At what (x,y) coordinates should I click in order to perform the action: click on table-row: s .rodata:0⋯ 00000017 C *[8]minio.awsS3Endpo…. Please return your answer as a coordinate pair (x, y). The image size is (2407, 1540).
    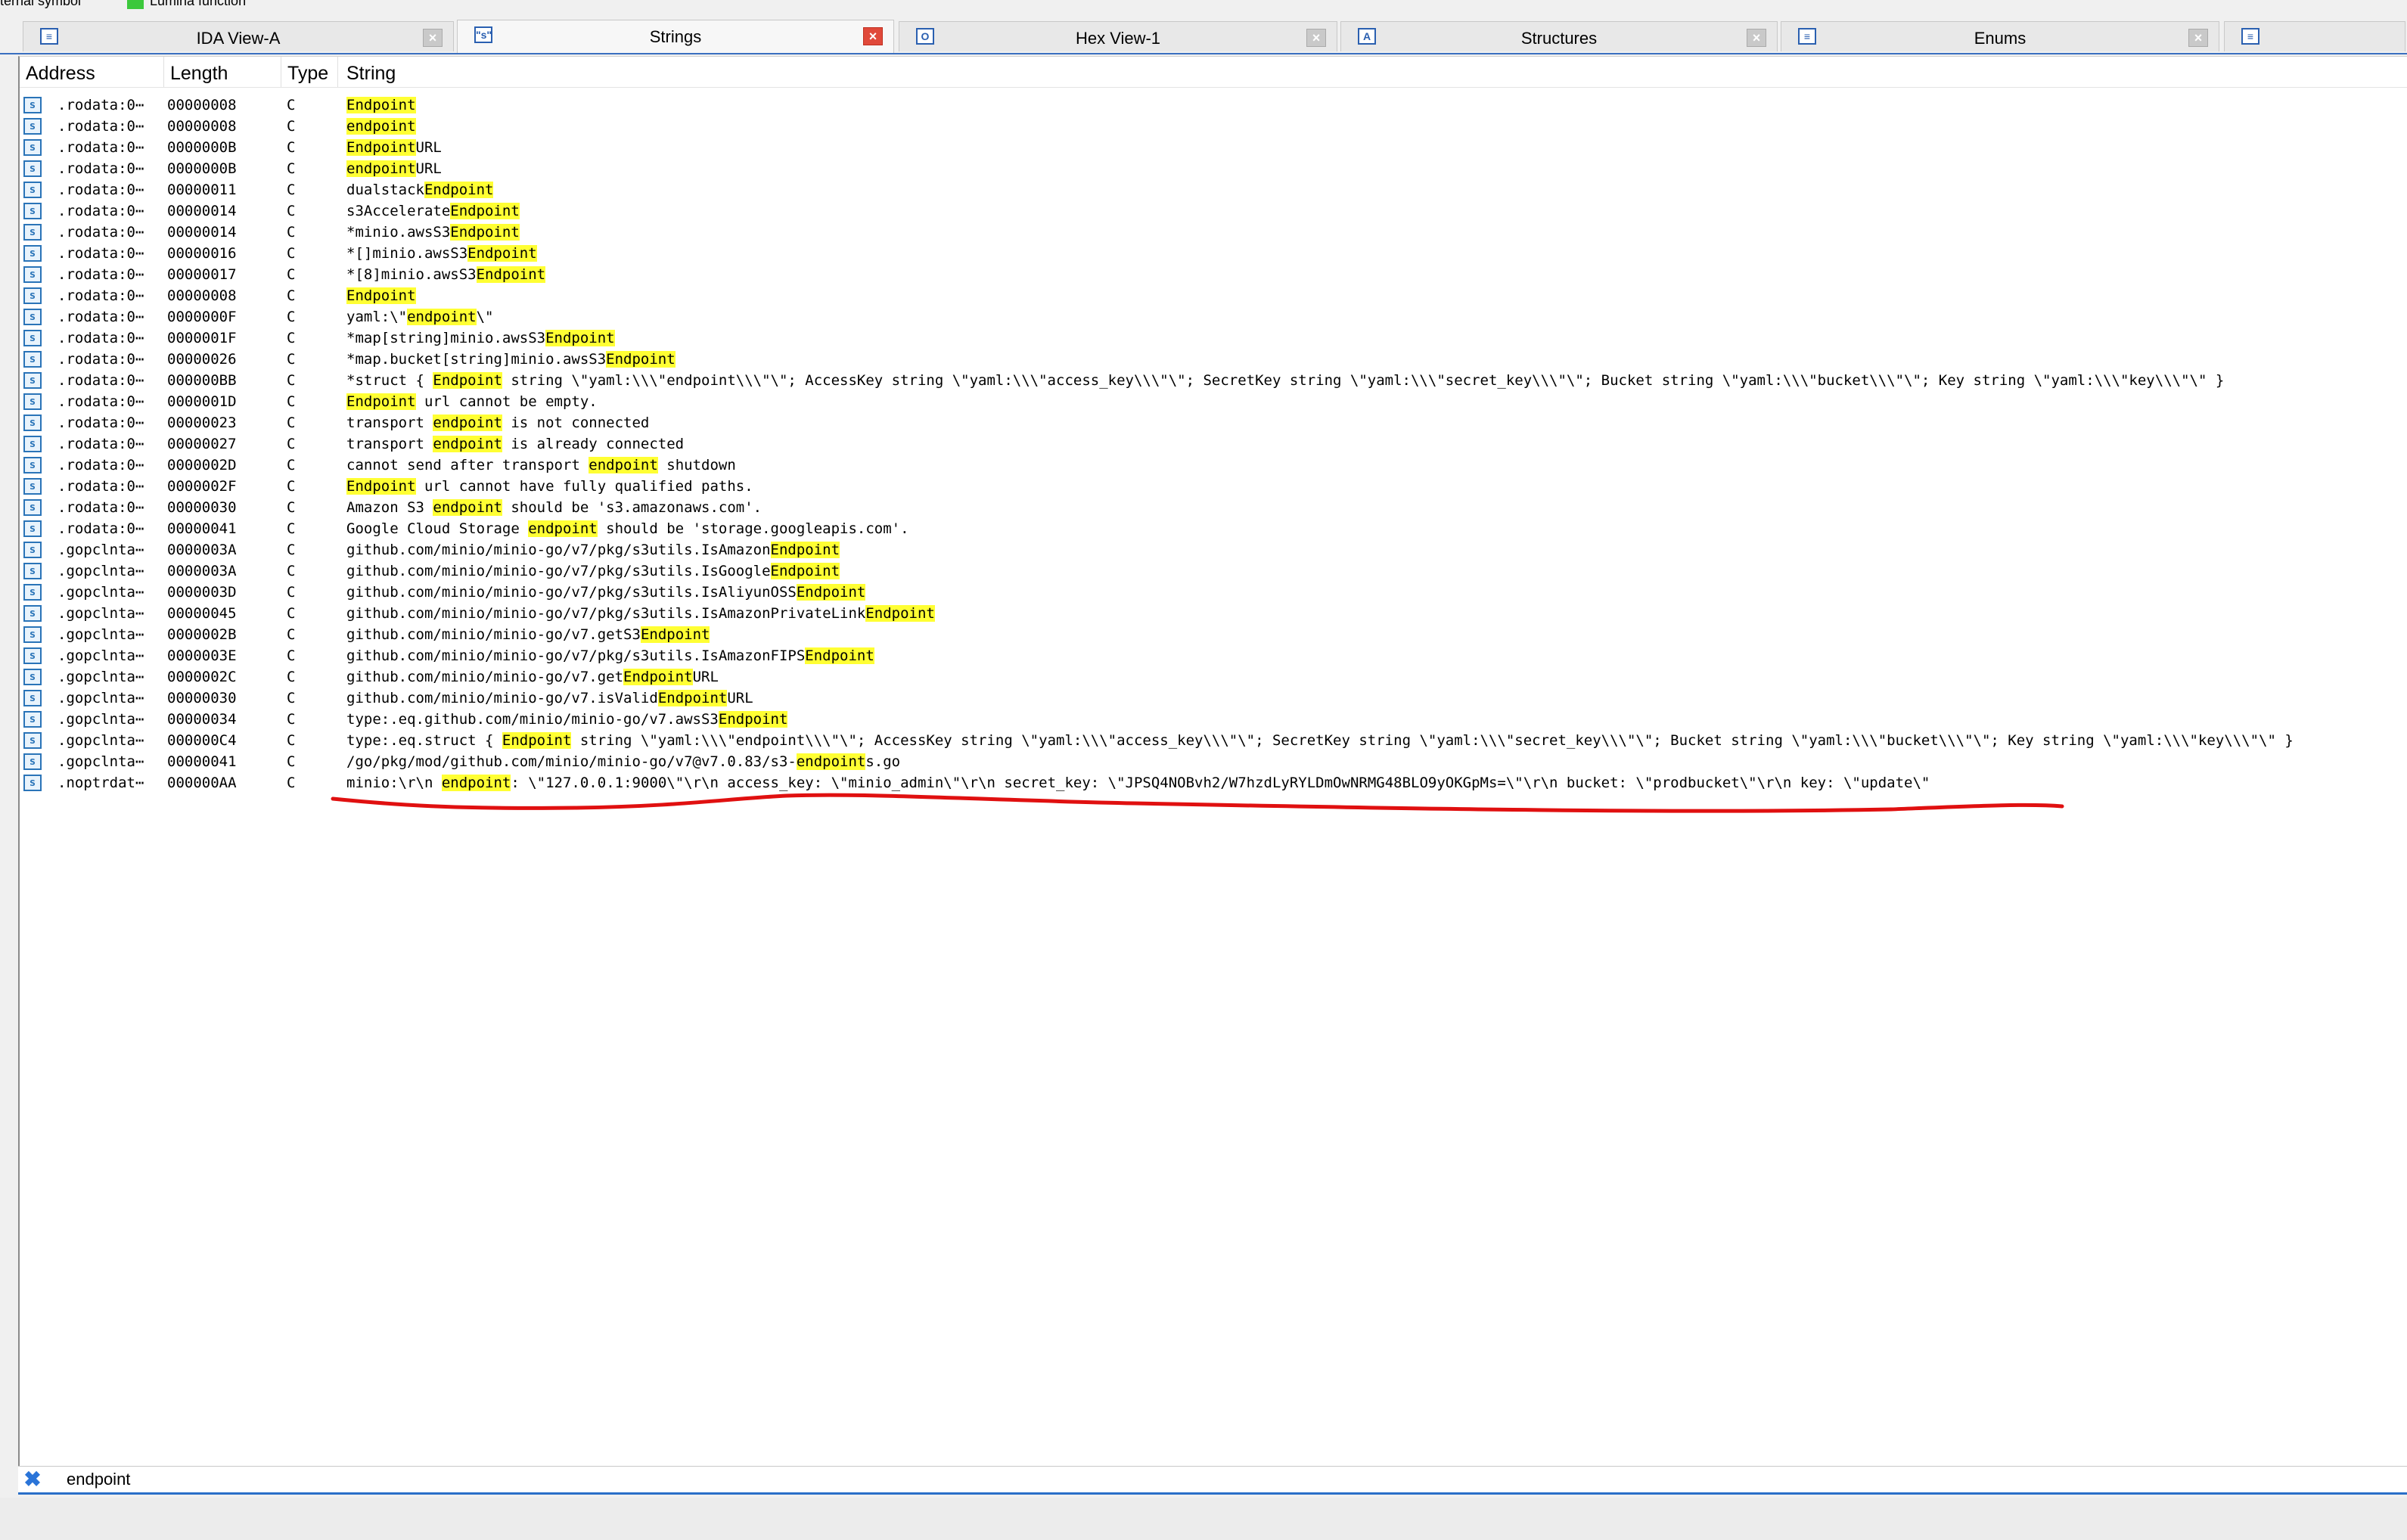
    Looking at the image, I should click on (1213, 274).